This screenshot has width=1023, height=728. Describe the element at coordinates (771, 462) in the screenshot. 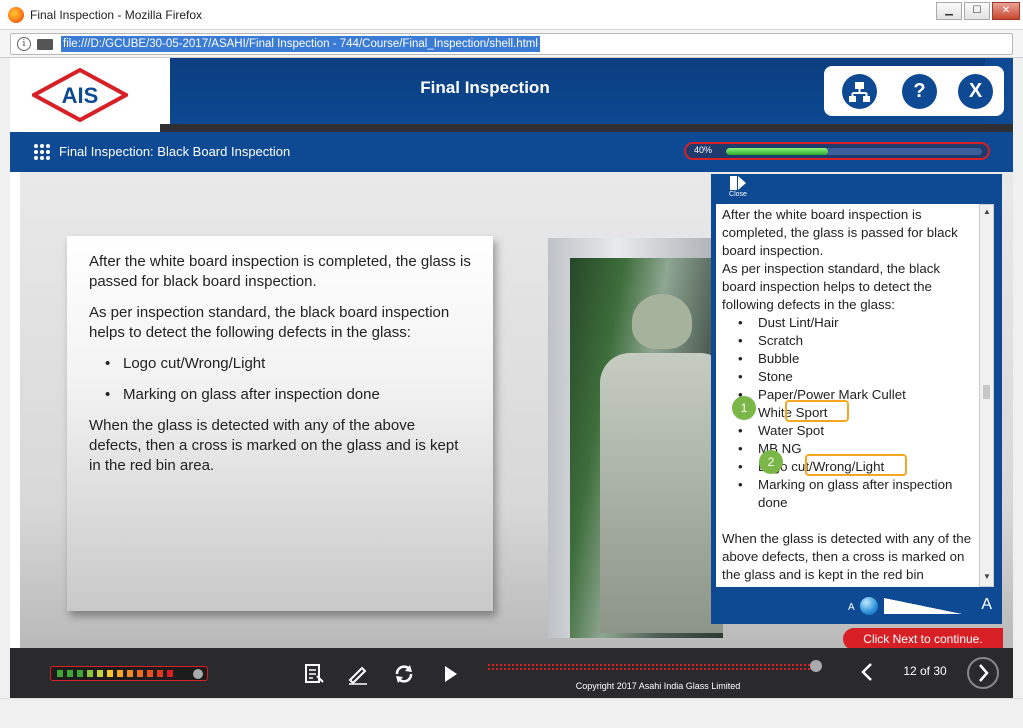

I see `callout-badge-2: 2` at that location.